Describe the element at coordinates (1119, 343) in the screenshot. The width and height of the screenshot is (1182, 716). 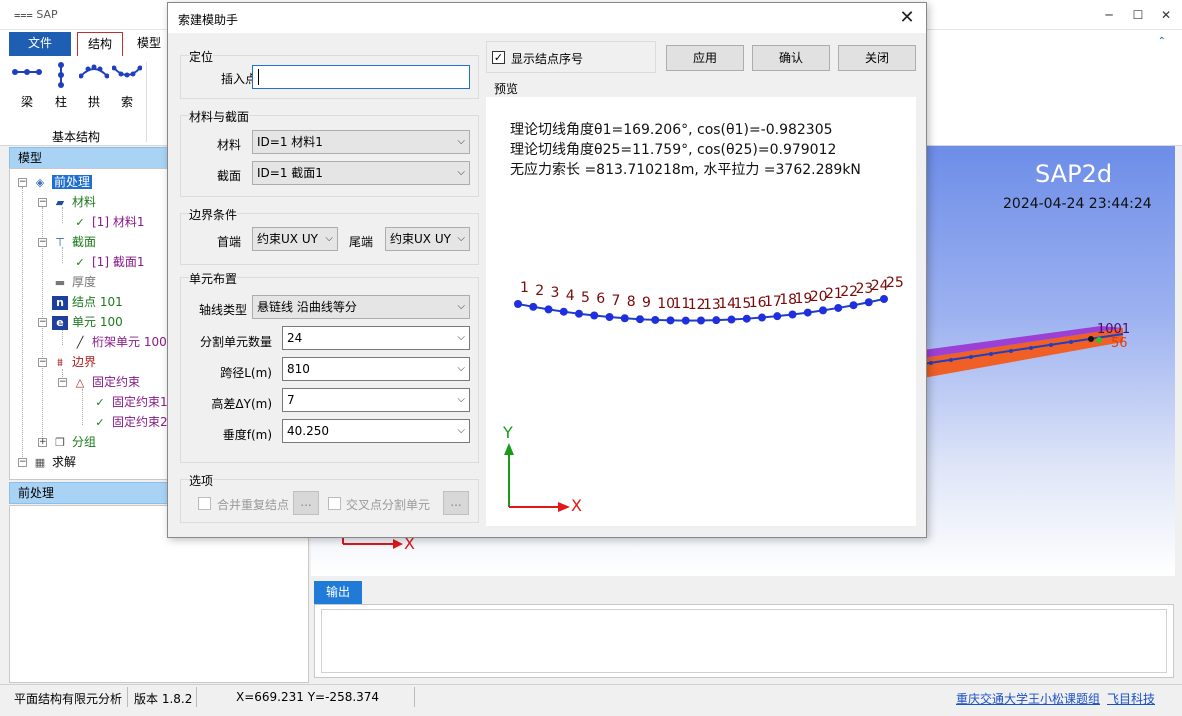
I see `canvas-node-label-orange: 56` at that location.